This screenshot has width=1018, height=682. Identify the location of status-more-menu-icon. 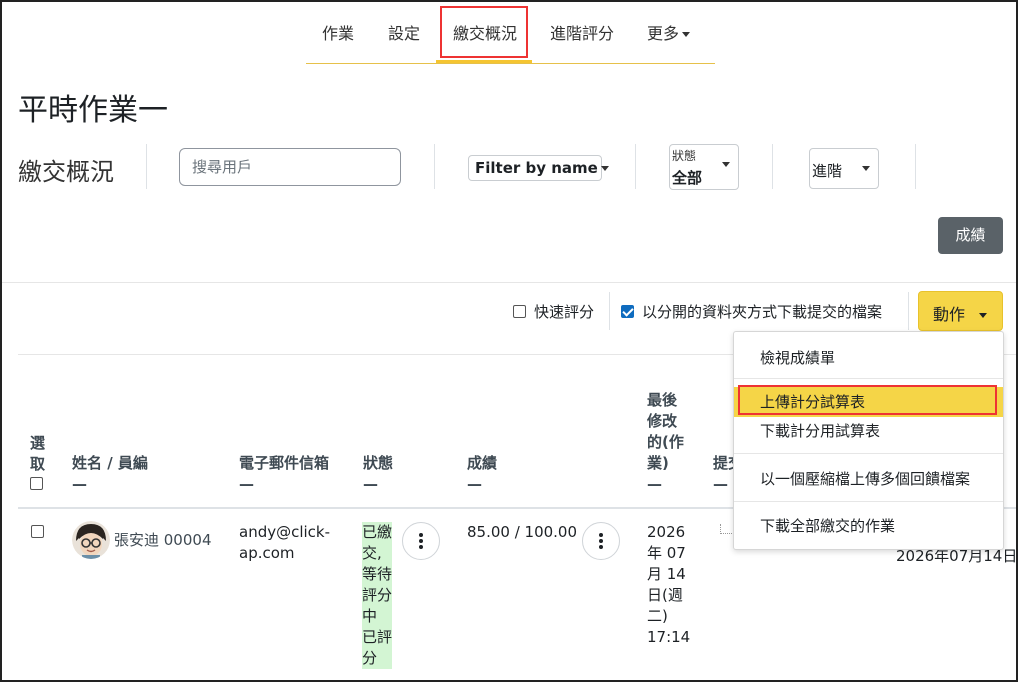
(421, 541).